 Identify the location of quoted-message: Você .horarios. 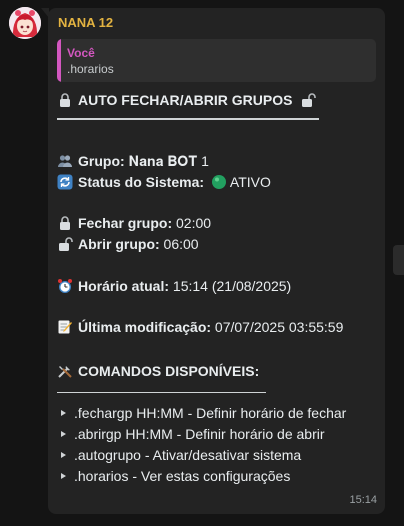
(216, 60).